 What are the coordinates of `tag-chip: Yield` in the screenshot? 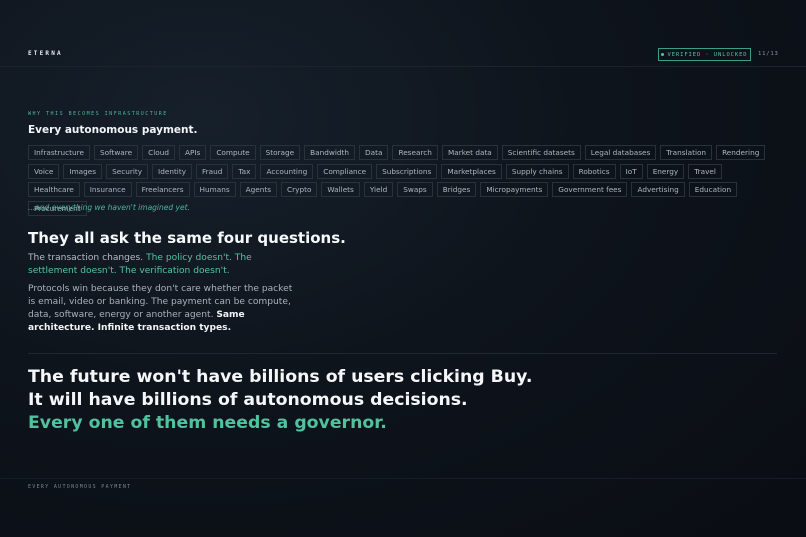 It's located at (378, 189).